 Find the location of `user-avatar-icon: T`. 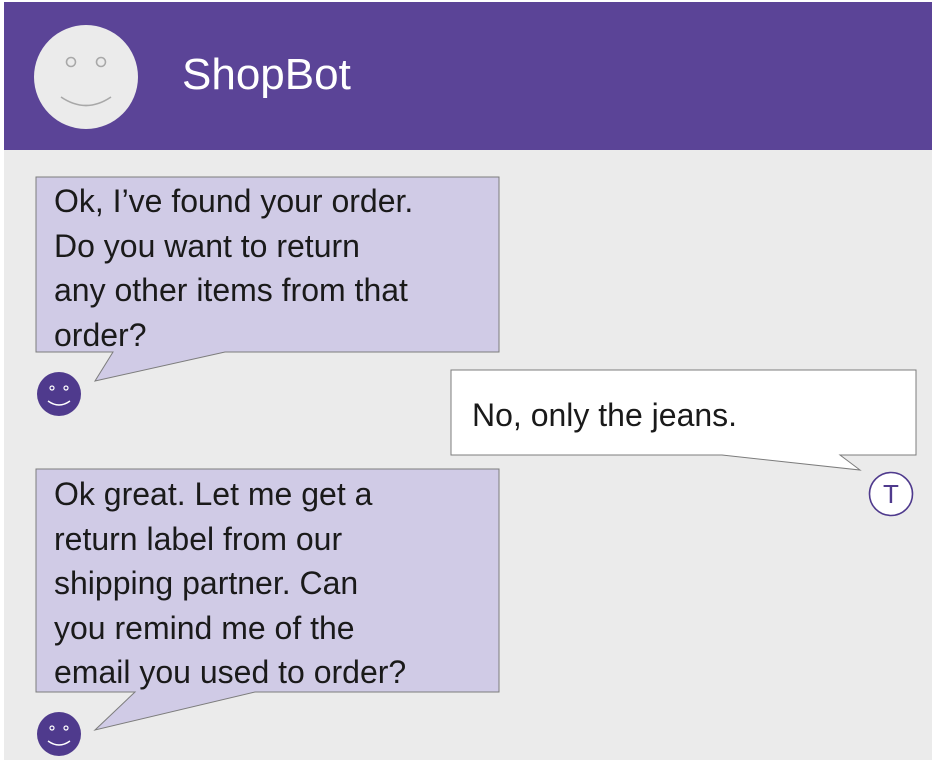

user-avatar-icon: T is located at coordinates (891, 494).